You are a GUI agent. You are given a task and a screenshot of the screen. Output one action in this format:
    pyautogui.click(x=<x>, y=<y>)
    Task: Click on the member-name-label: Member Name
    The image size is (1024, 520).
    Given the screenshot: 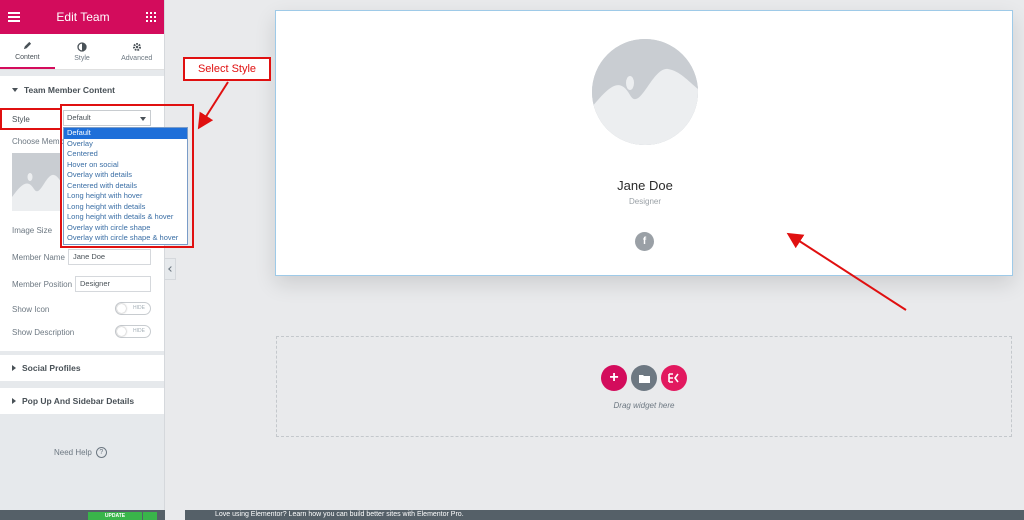 What is the action you would take?
    pyautogui.click(x=38, y=257)
    